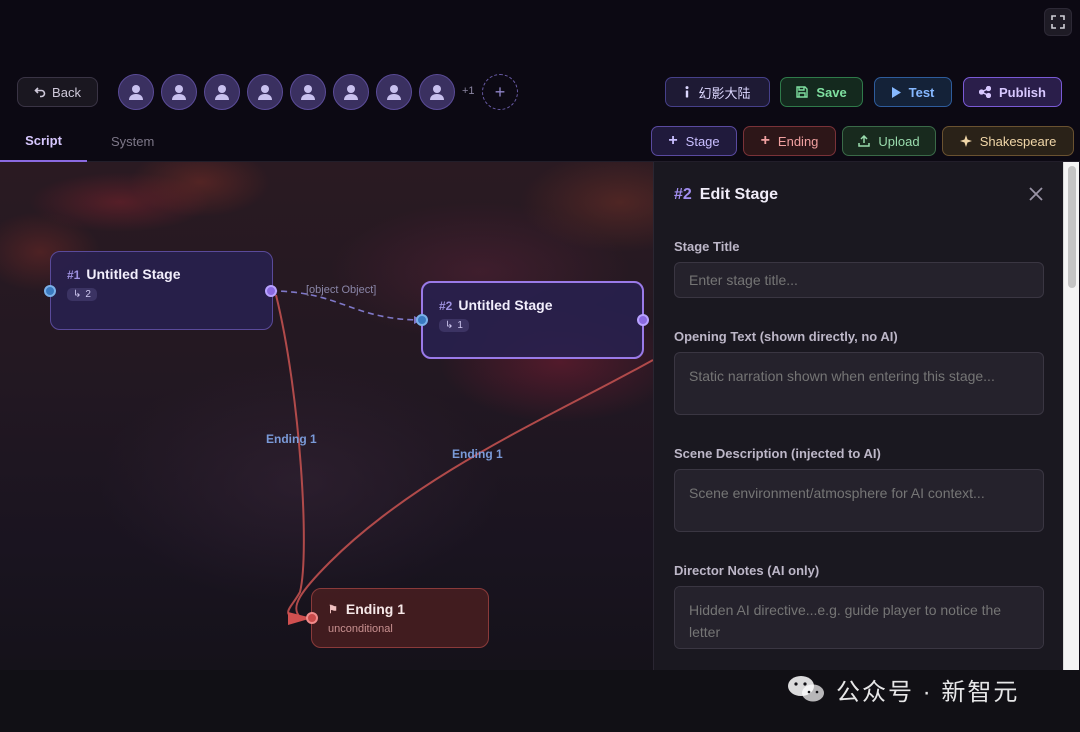  What do you see at coordinates (532, 320) in the screenshot?
I see `stage-node: #2 Untitled Stage ↳ 1` at bounding box center [532, 320].